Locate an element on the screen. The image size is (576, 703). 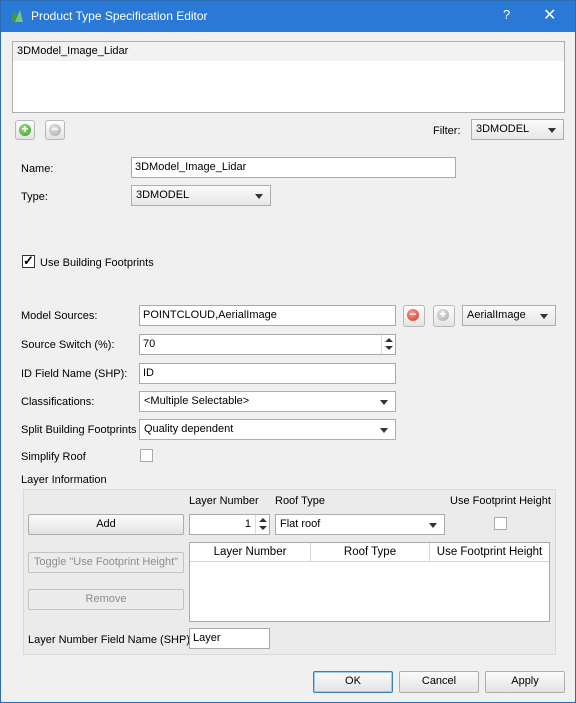
model-source-select: AerialImage is located at coordinates (509, 315).